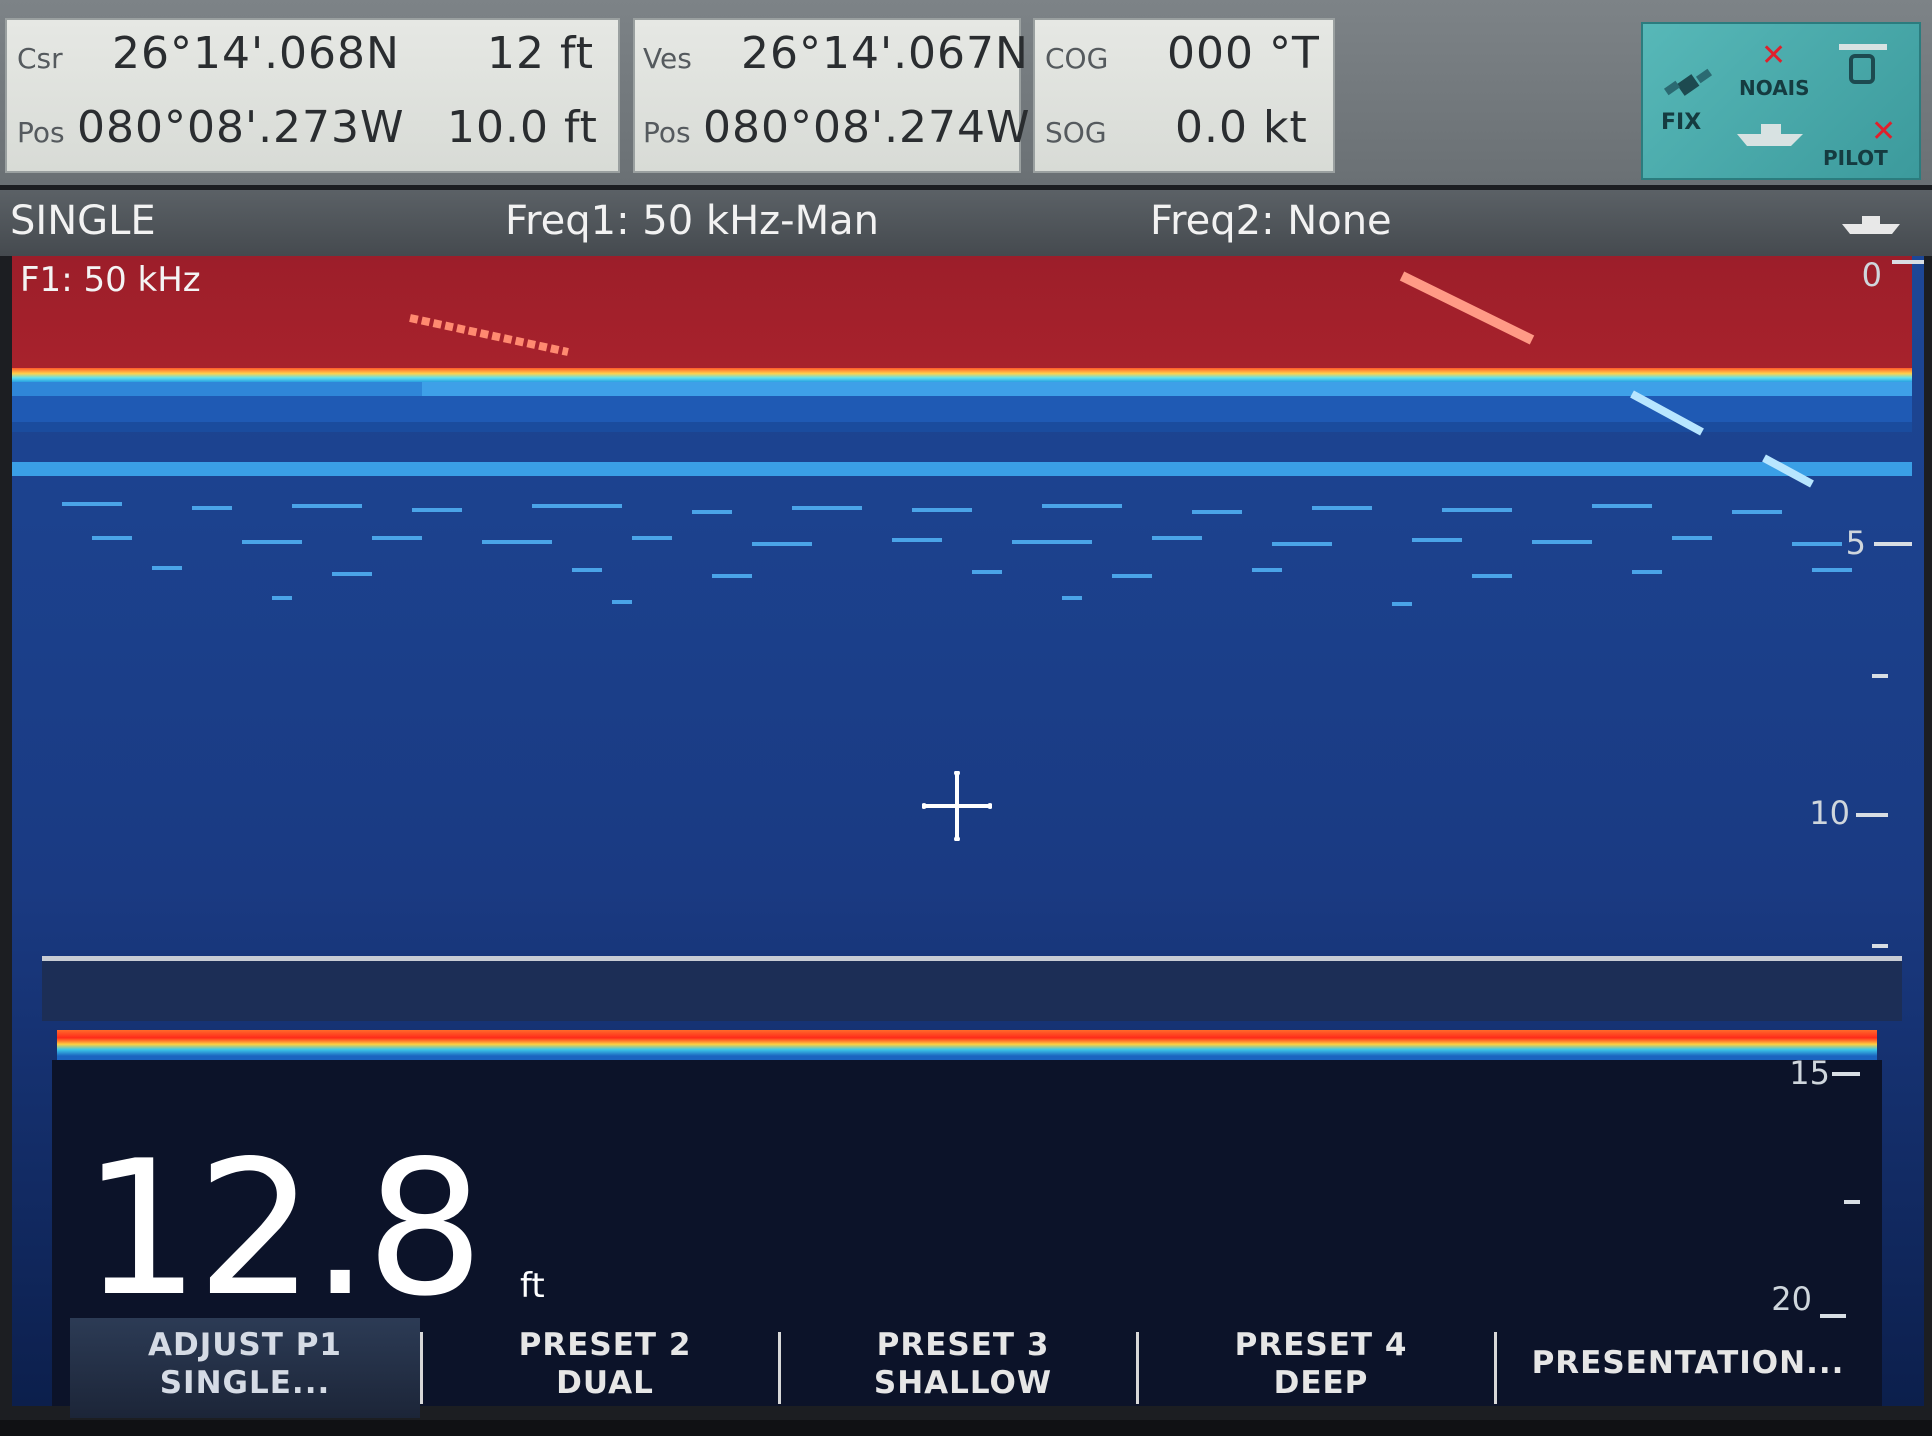 The width and height of the screenshot is (1932, 1436). What do you see at coordinates (41, 132) in the screenshot?
I see `cursor-pos-label: Pos` at bounding box center [41, 132].